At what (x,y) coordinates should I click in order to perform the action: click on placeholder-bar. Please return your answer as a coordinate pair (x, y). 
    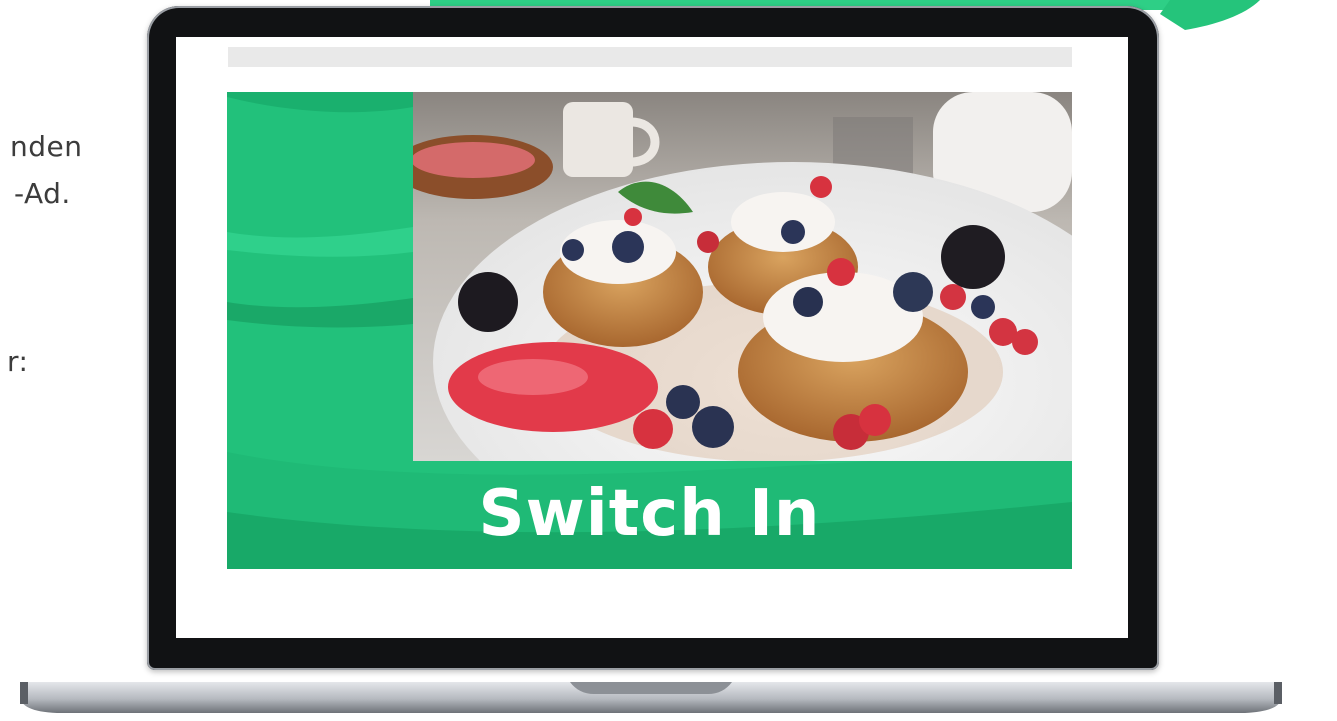
    Looking at the image, I should click on (650, 57).